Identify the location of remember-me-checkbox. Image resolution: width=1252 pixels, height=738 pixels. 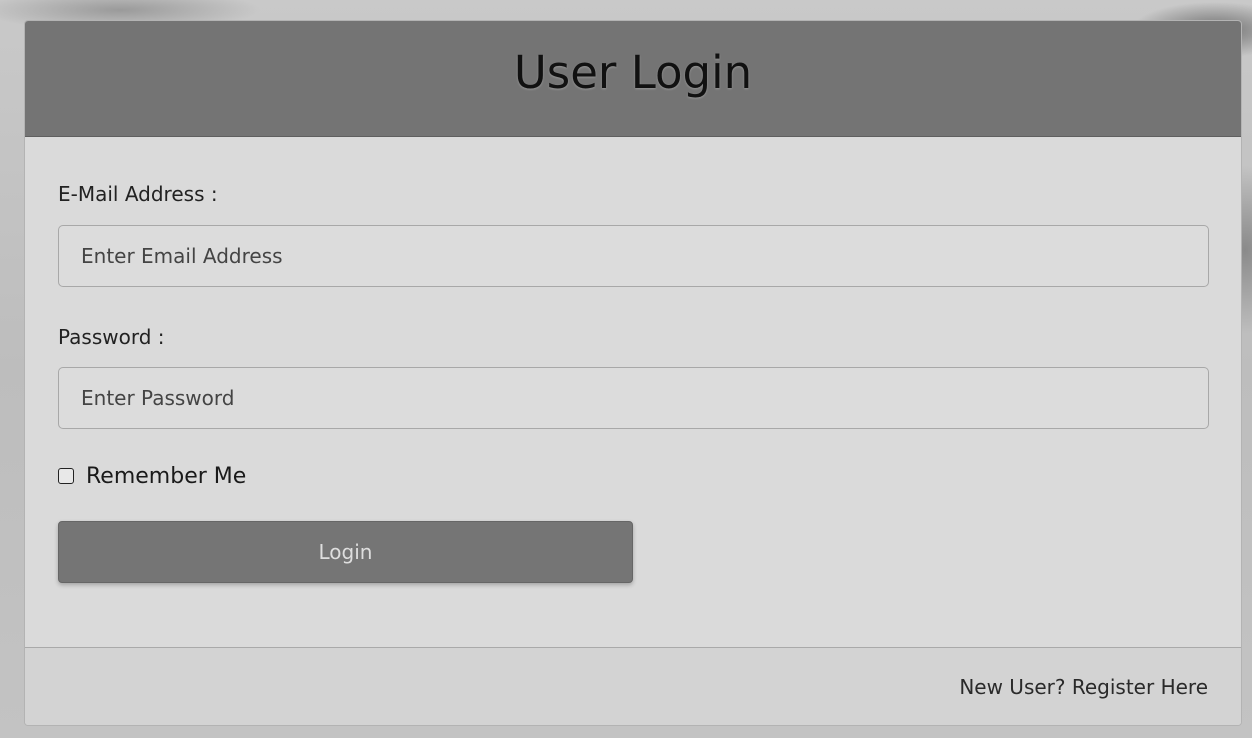
(66, 476).